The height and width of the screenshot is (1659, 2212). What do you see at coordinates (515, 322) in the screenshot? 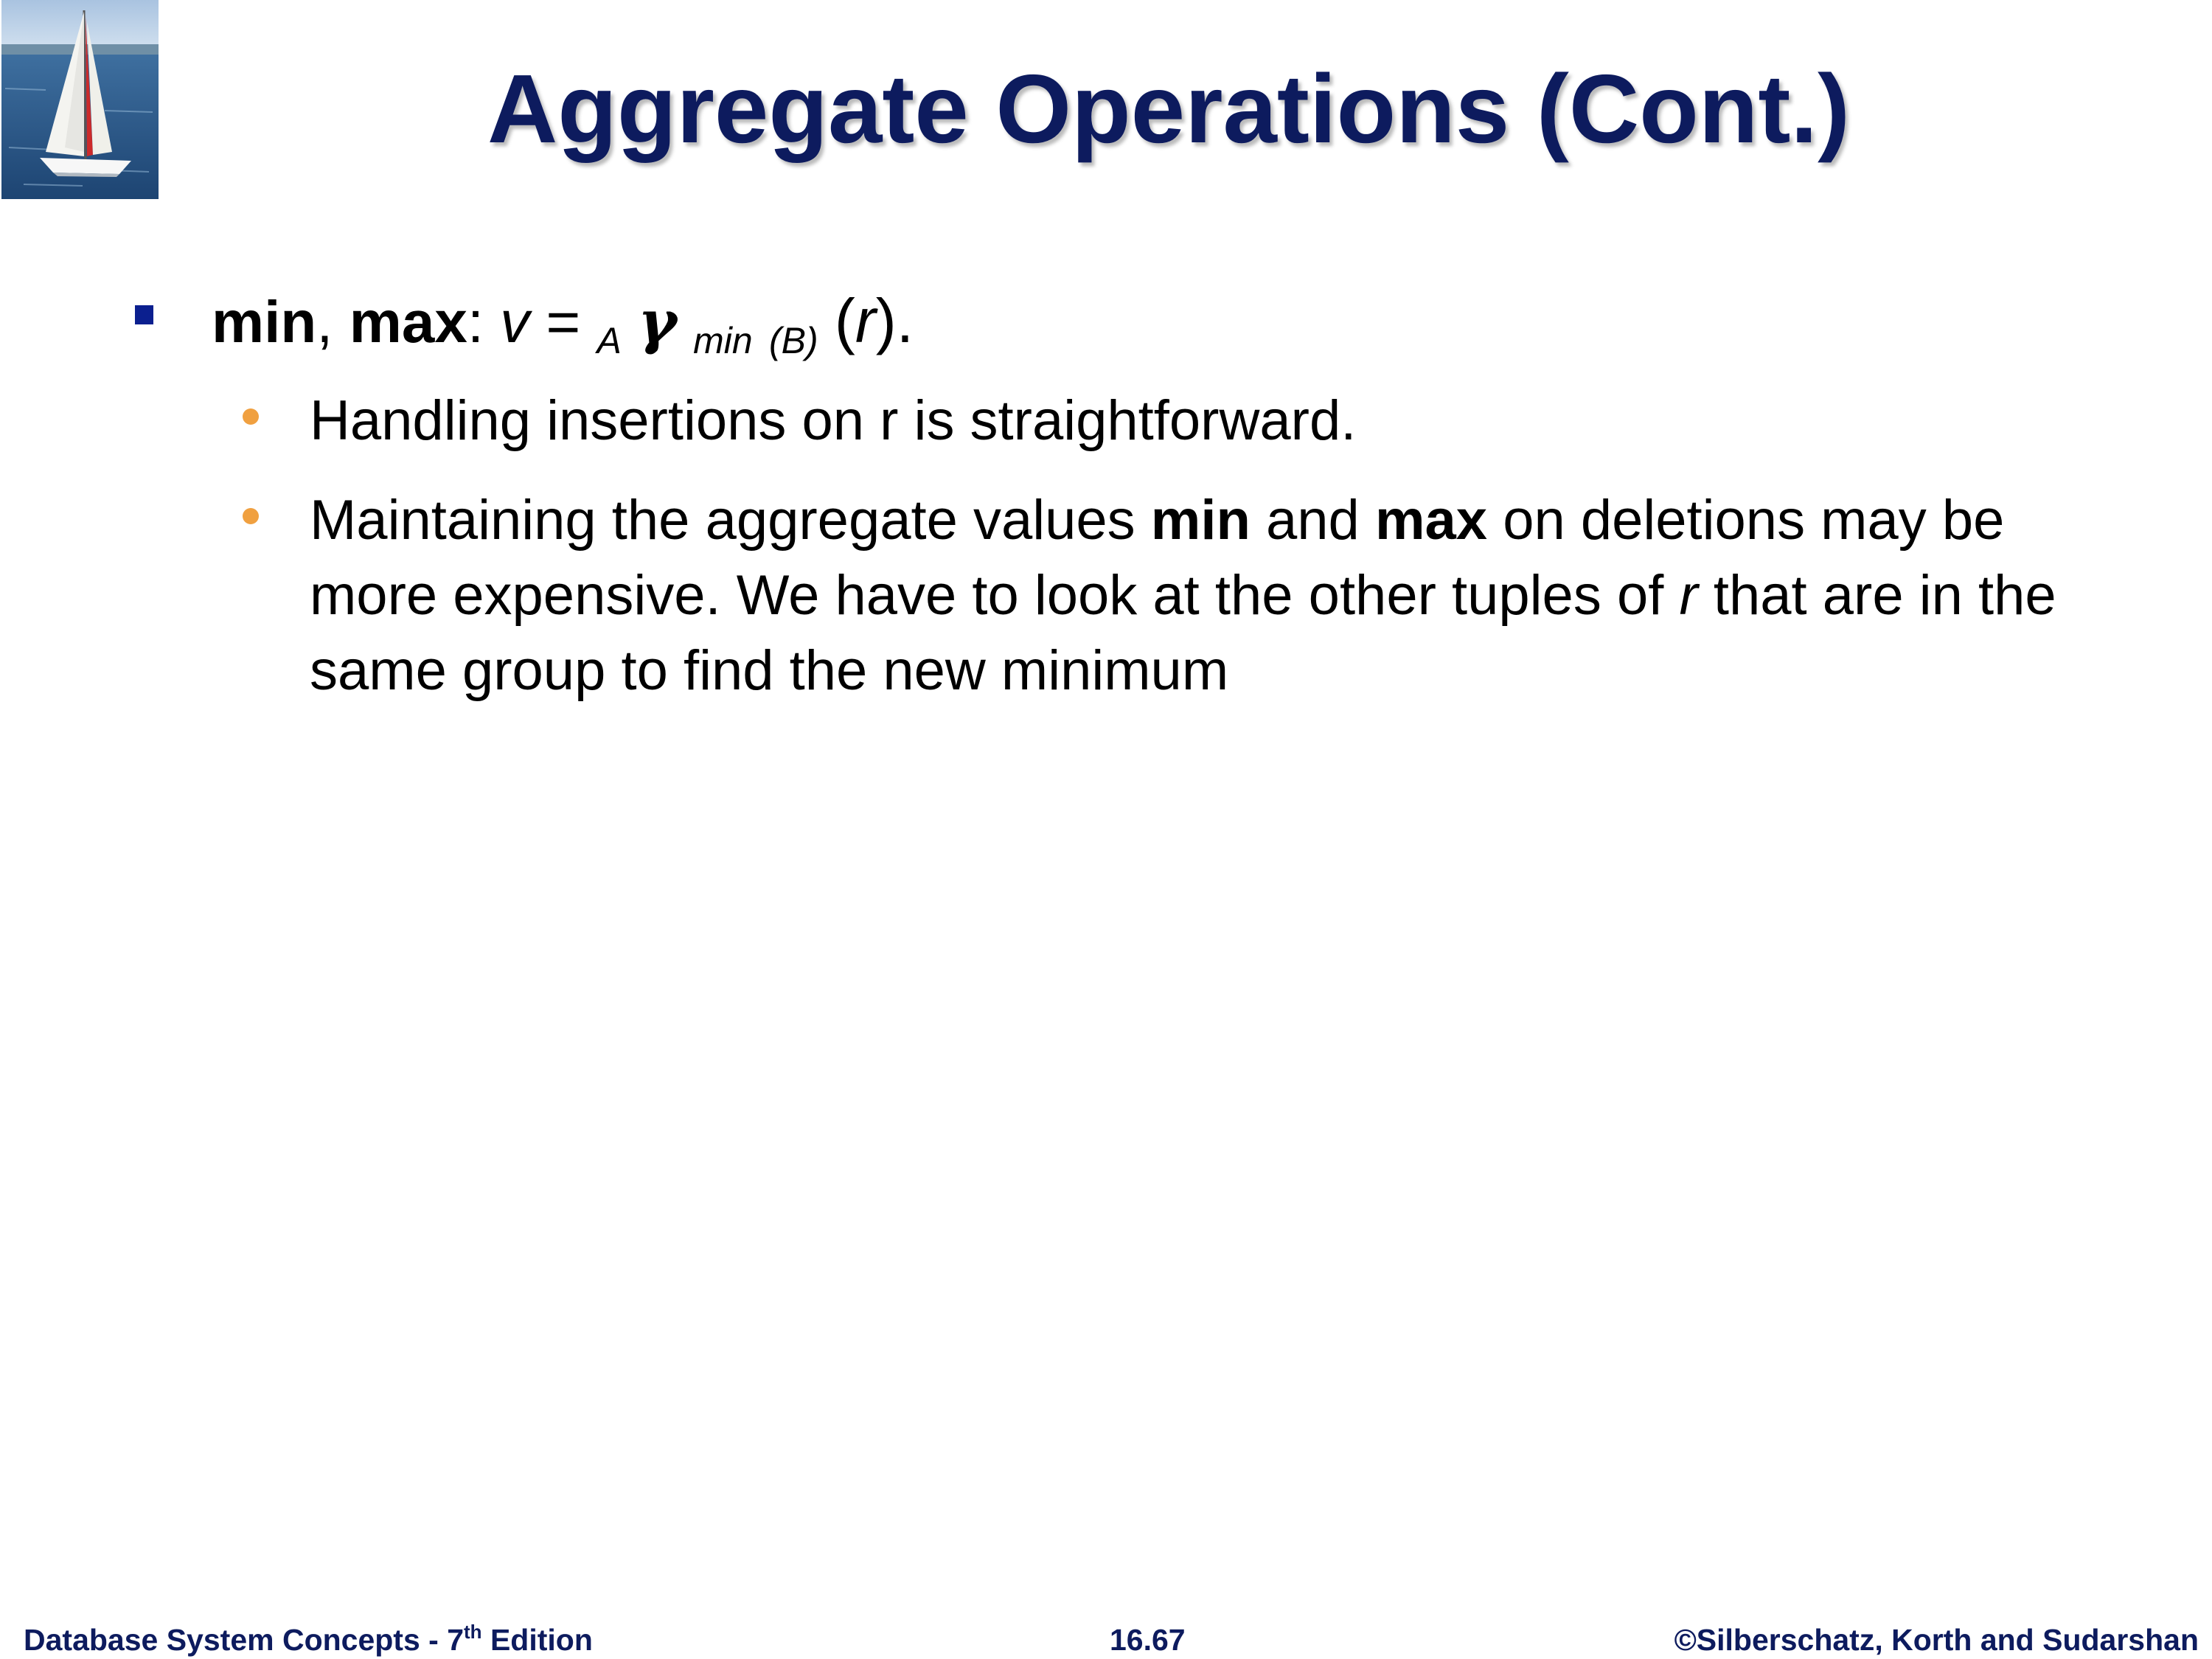
I see `var-v: v` at bounding box center [515, 322].